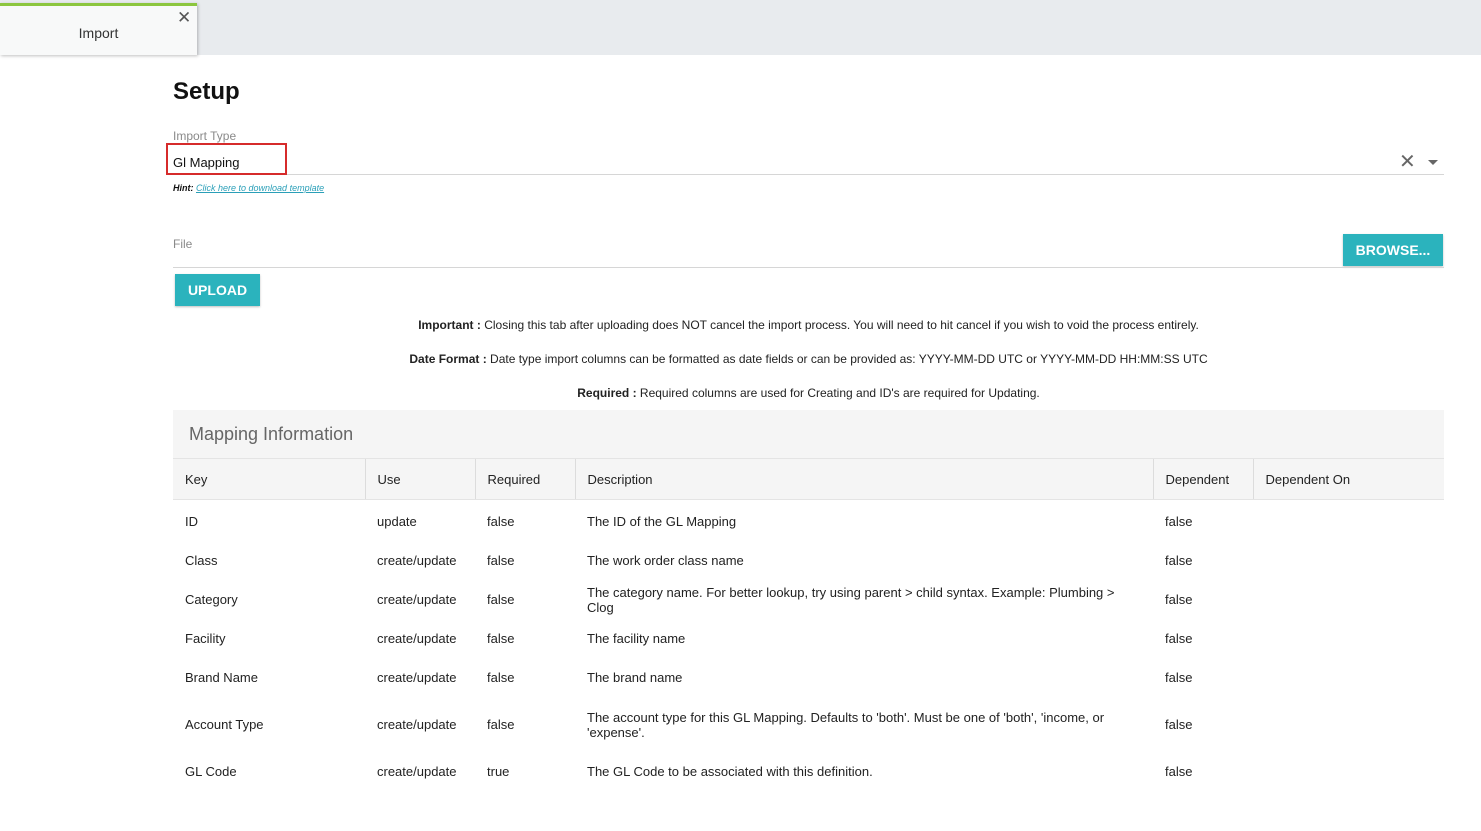 The image size is (1481, 831). Describe the element at coordinates (211, 599) in the screenshot. I see `cell-key: Category` at that location.